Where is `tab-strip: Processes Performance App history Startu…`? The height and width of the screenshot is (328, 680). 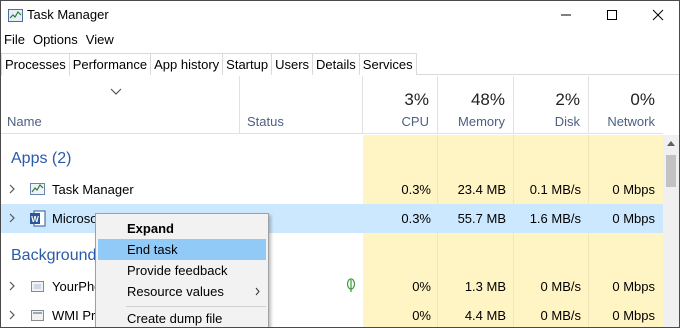
tab-strip: Processes Performance App history Startu… is located at coordinates (340, 64).